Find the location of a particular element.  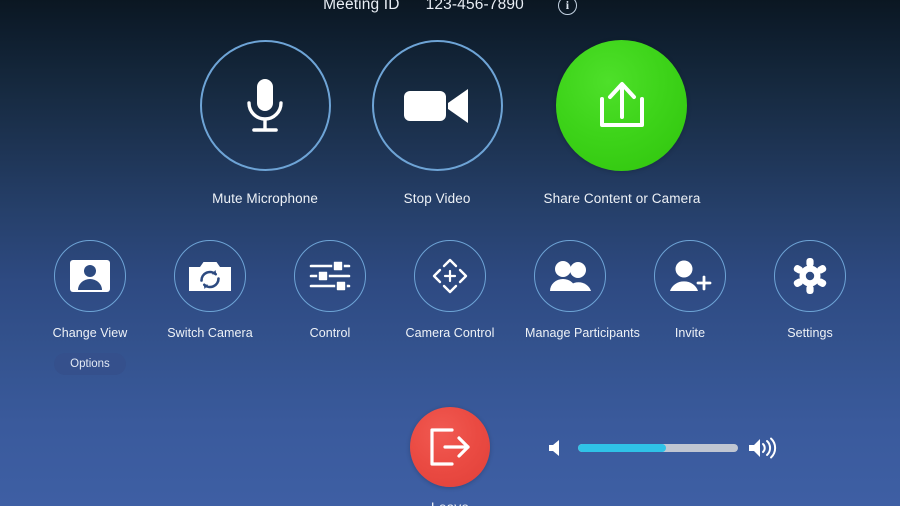

meeting-id-label: Meeting ID is located at coordinates (361, 6).